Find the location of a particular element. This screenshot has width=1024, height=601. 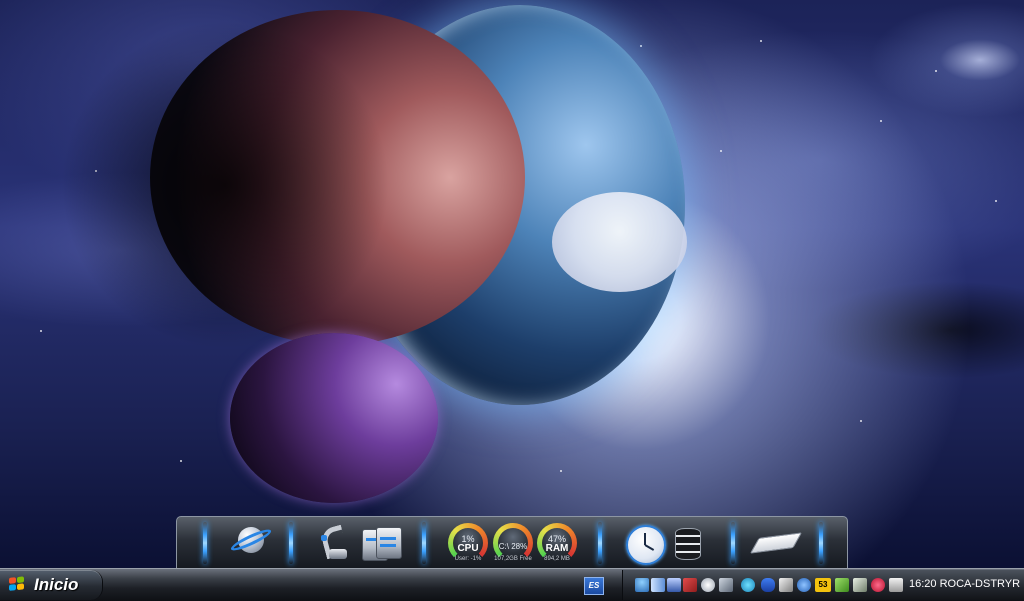

cylinder-icon is located at coordinates (688, 543).